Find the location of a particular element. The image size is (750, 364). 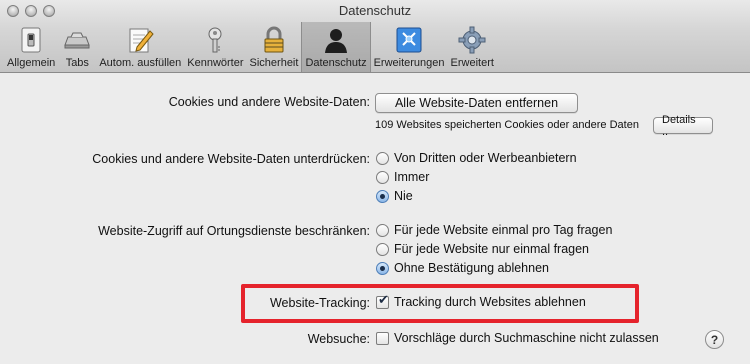

remove-all-data-button: Alle Website-Daten entfernen is located at coordinates (476, 103).